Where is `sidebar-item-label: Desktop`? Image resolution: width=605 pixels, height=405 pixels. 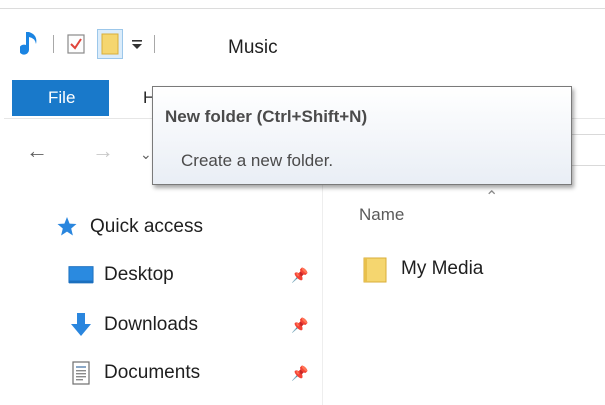 sidebar-item-label: Desktop is located at coordinates (139, 274).